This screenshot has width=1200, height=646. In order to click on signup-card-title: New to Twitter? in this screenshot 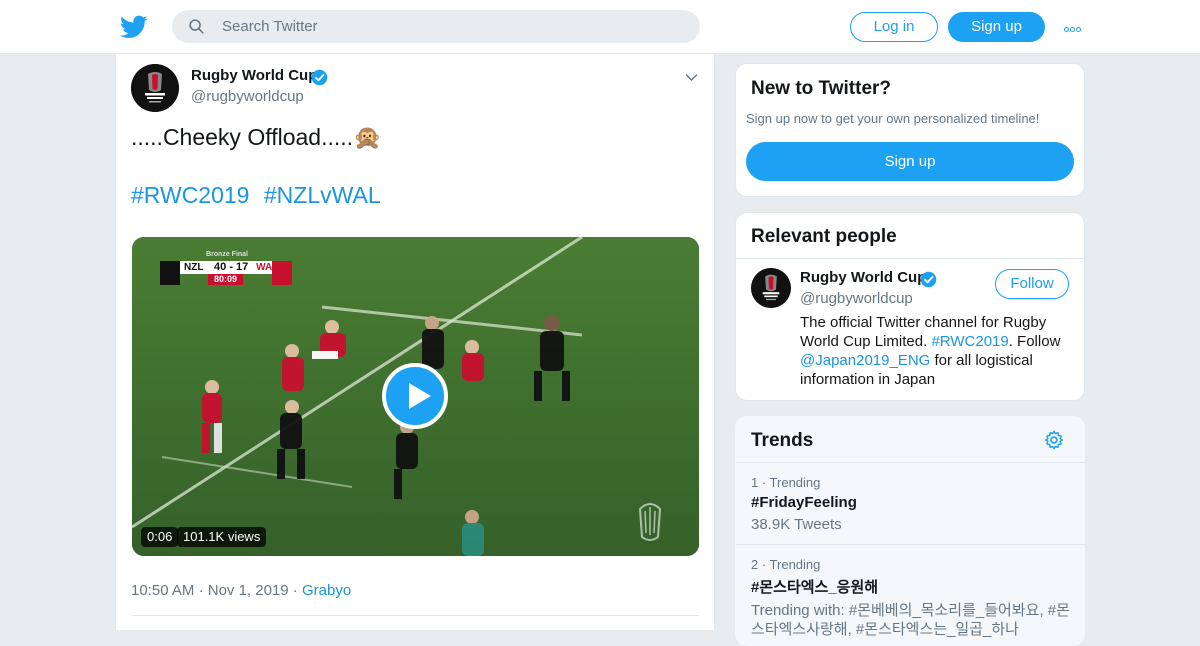, I will do `click(821, 88)`.